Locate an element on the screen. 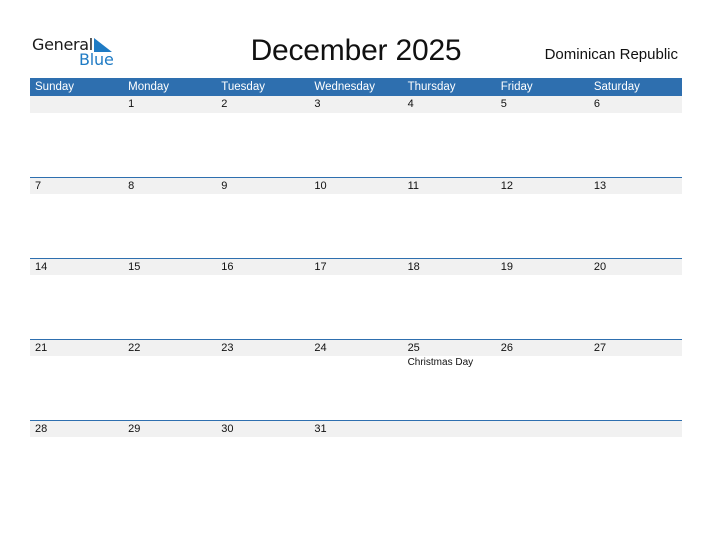  week-row: 21 22 23 24 25 26 27 Christmas Day is located at coordinates (356, 379).